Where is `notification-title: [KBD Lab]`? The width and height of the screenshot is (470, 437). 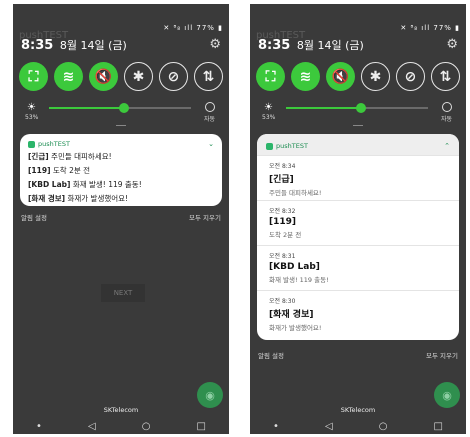
notification-title: [KBD Lab] is located at coordinates (294, 267).